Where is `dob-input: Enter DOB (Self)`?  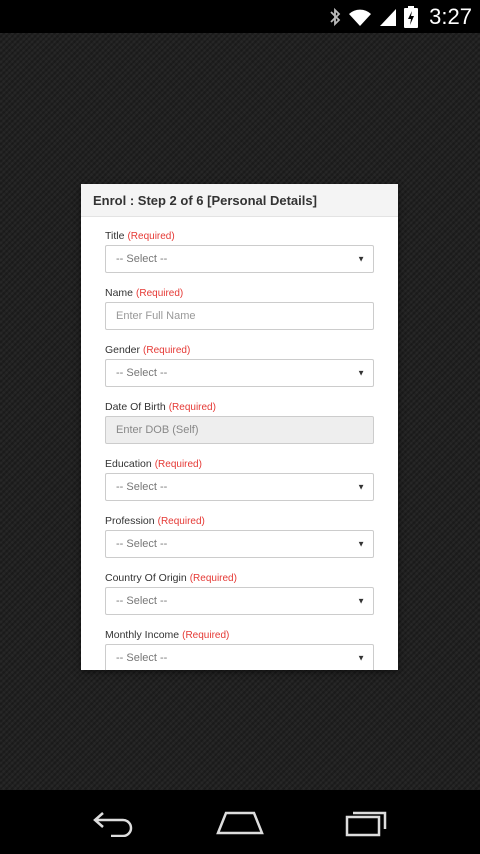 dob-input: Enter DOB (Self) is located at coordinates (239, 430).